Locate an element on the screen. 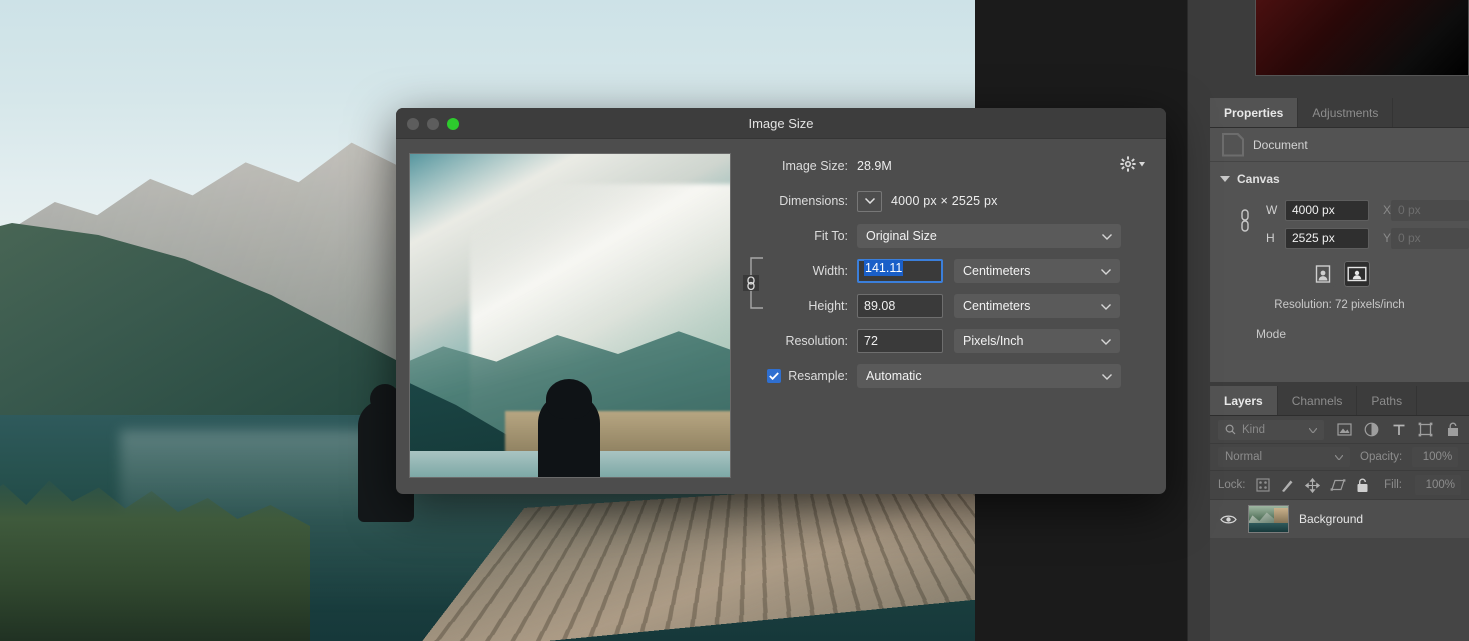  chain-link-glyph is located at coordinates (1245, 220).